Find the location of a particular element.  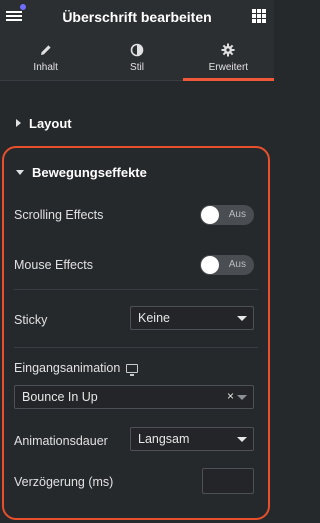

section-layout: Layout is located at coordinates (137, 123).